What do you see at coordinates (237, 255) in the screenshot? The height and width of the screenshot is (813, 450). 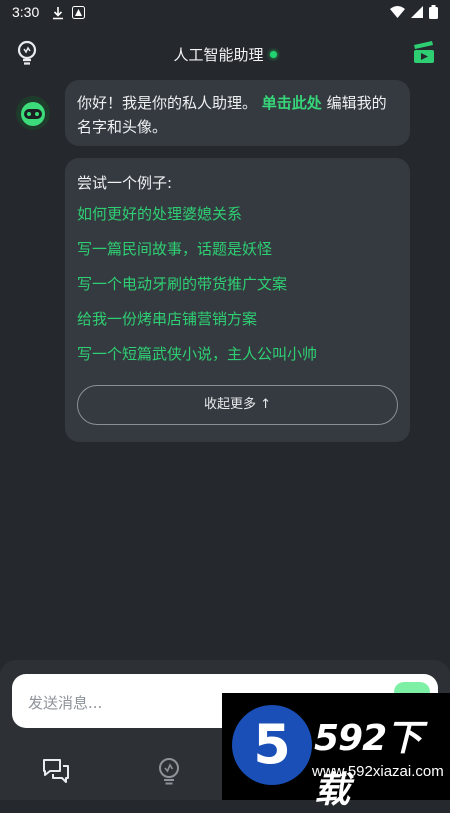 I see `example-item: 写一篇民间故事，话题是妖怪` at bounding box center [237, 255].